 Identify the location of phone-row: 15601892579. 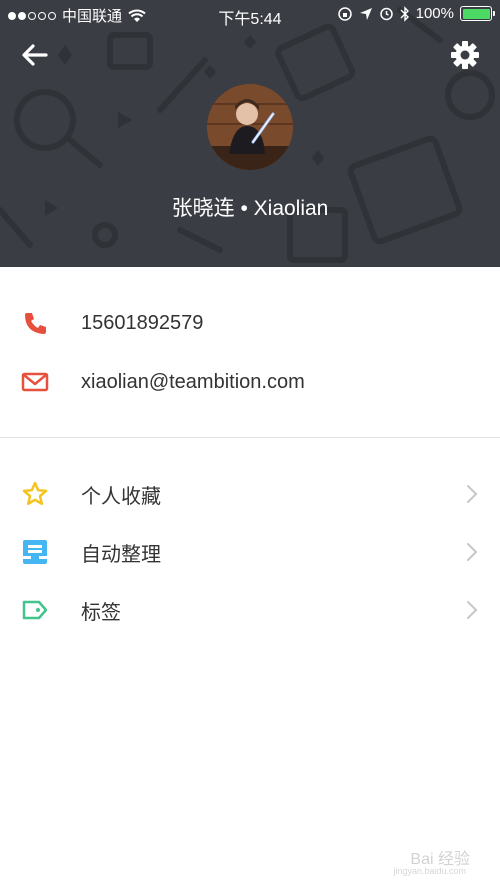
(250, 323).